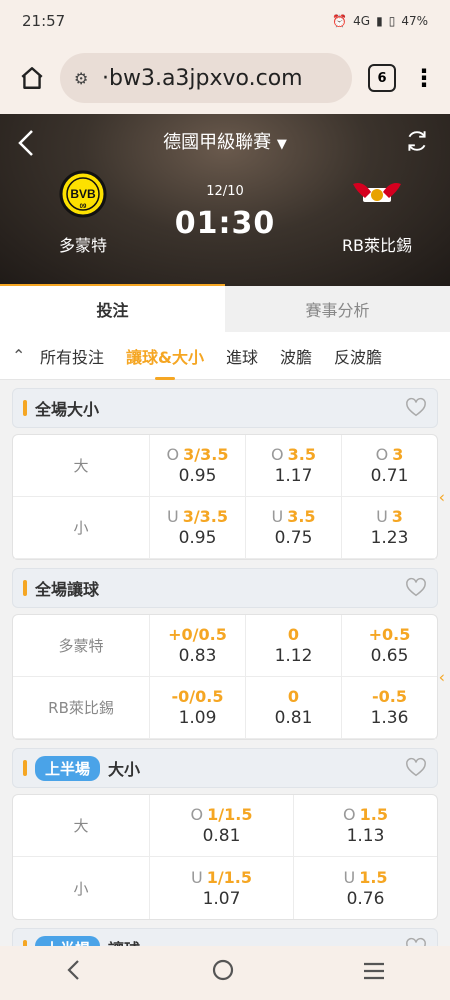  I want to click on row-label: 大, so click(81, 465).